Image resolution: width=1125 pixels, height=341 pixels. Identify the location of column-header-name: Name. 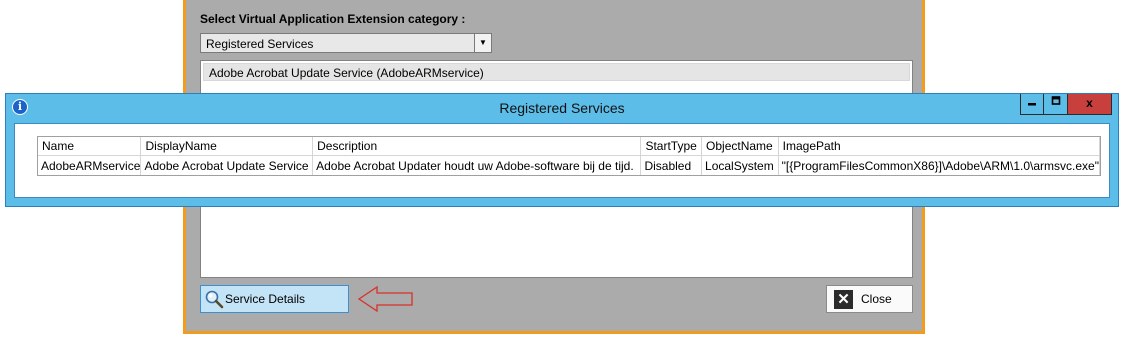
(90, 146).